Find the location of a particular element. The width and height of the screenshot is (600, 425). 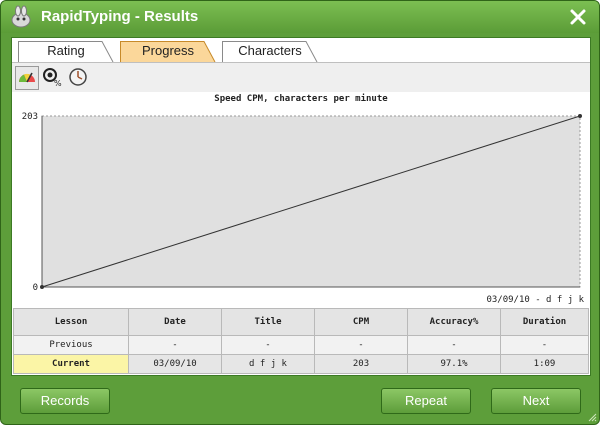

cell-lesson: Current is located at coordinates (71, 364).